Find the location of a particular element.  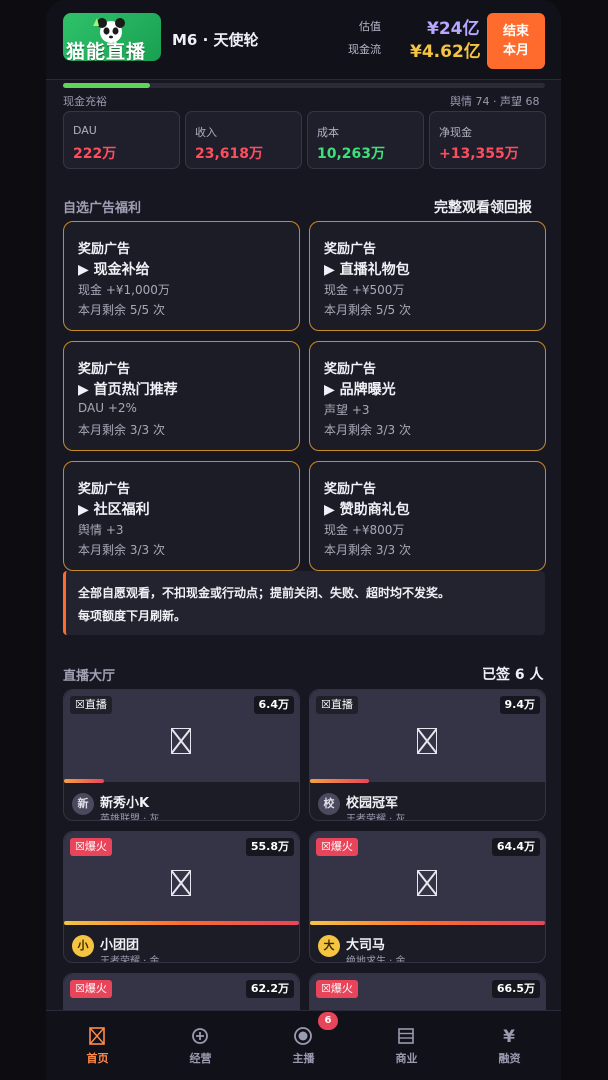

stat-value: +13,355万 is located at coordinates (479, 154).